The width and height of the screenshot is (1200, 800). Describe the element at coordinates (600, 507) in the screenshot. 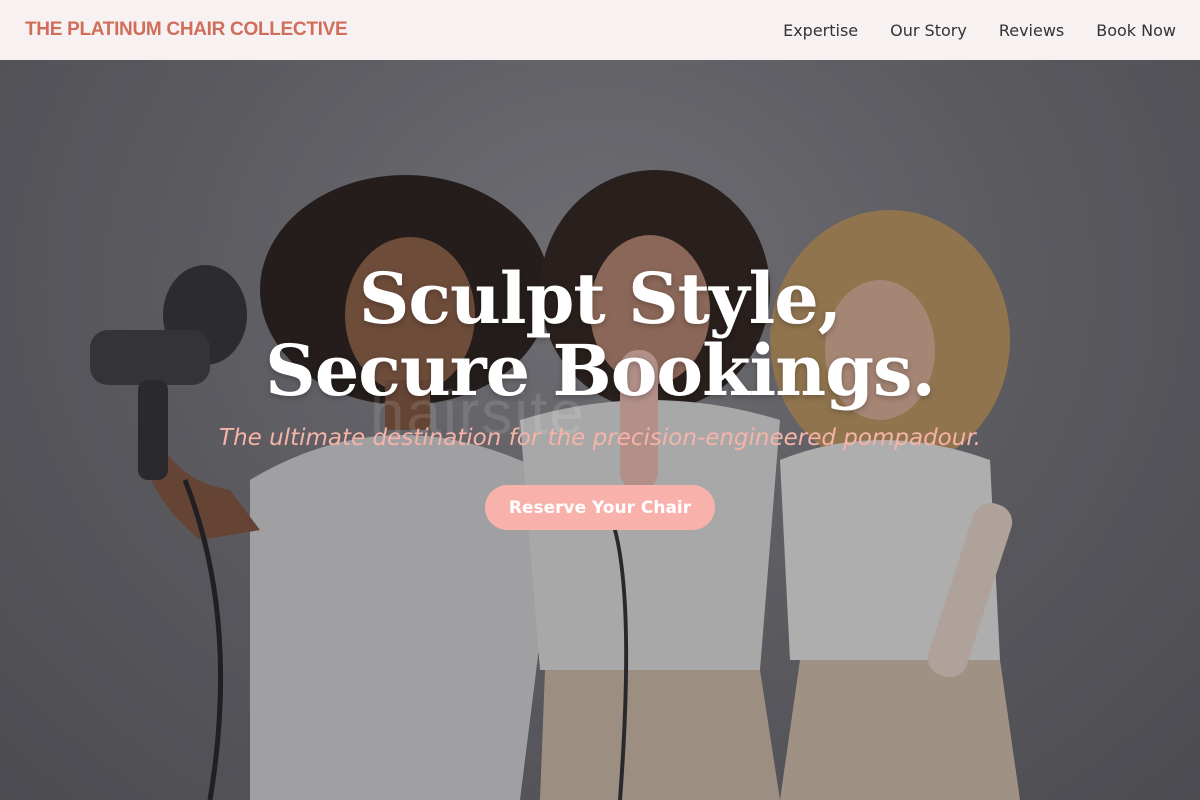

I see `reserve-chair-button: Reserve Your Chair` at that location.